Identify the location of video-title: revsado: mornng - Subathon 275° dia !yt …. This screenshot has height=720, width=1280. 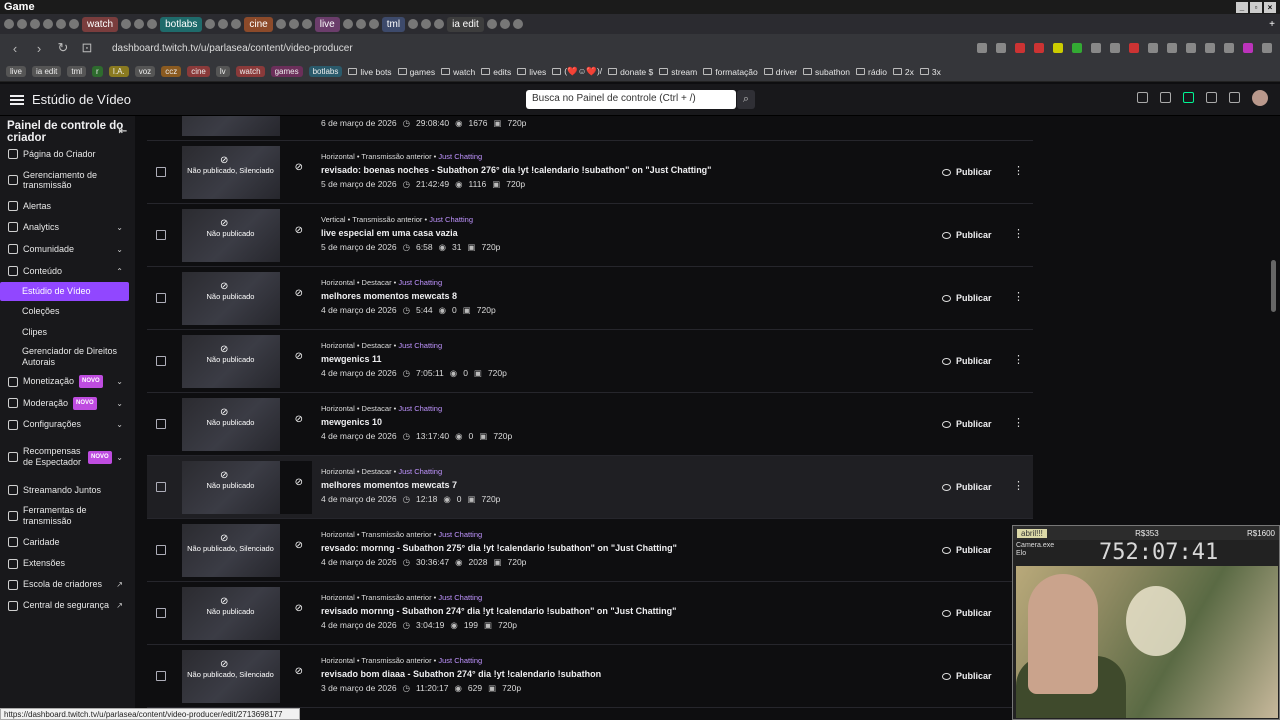
(499, 548).